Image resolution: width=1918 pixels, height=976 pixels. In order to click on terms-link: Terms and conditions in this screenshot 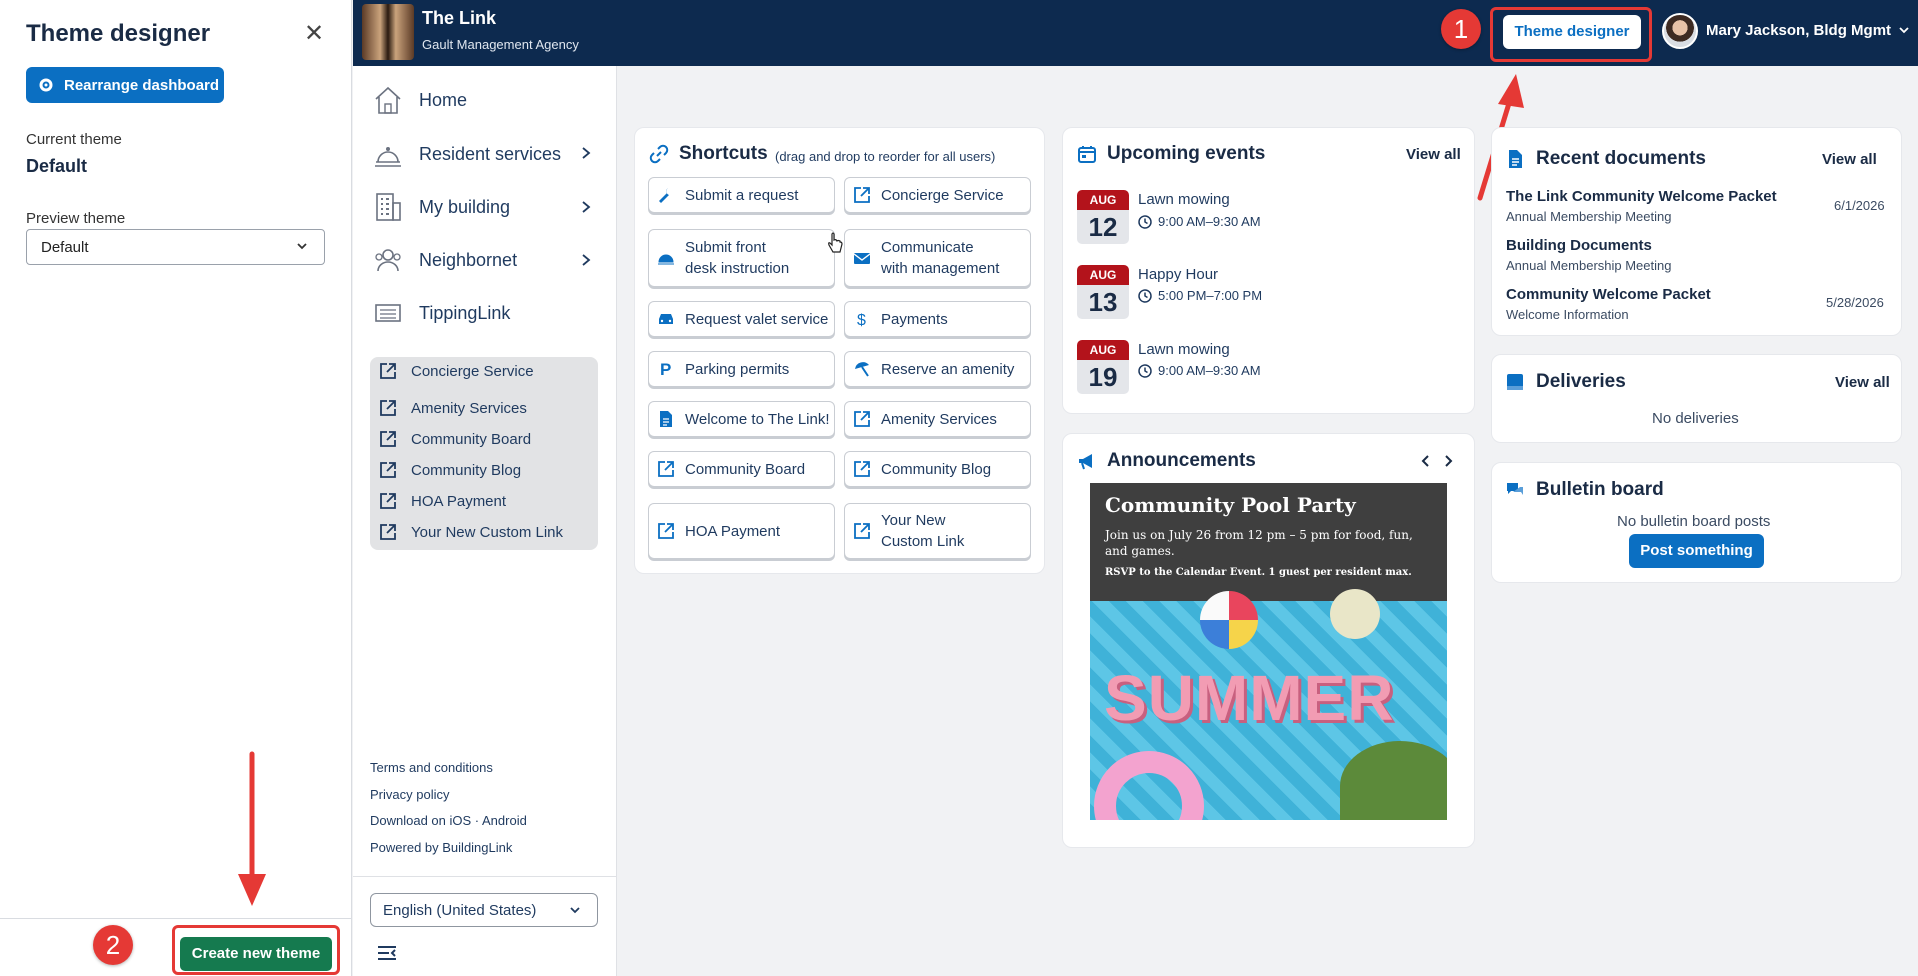, I will do `click(431, 767)`.